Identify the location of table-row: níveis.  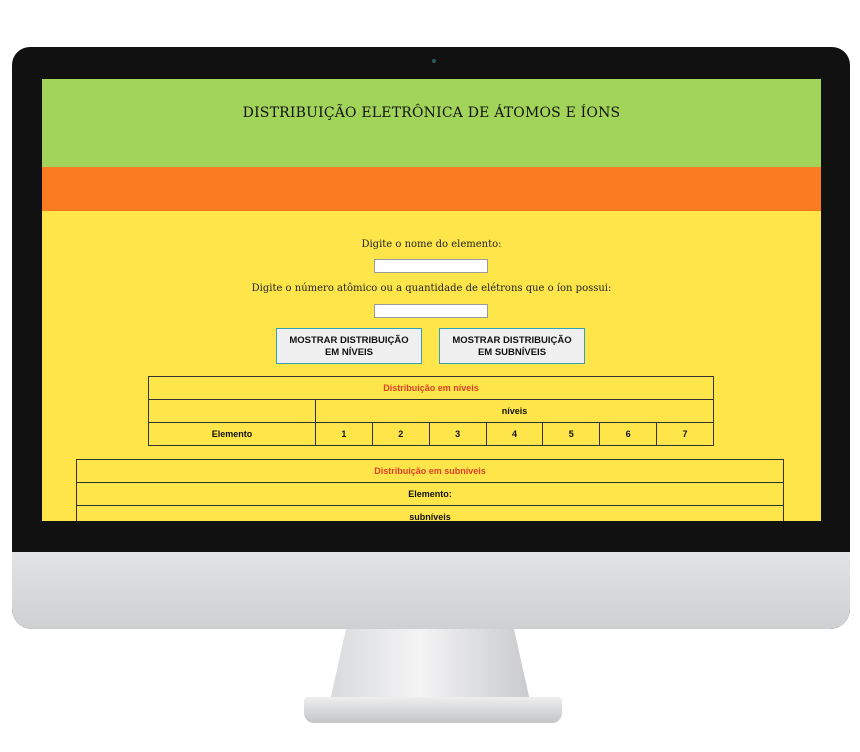
(431, 411).